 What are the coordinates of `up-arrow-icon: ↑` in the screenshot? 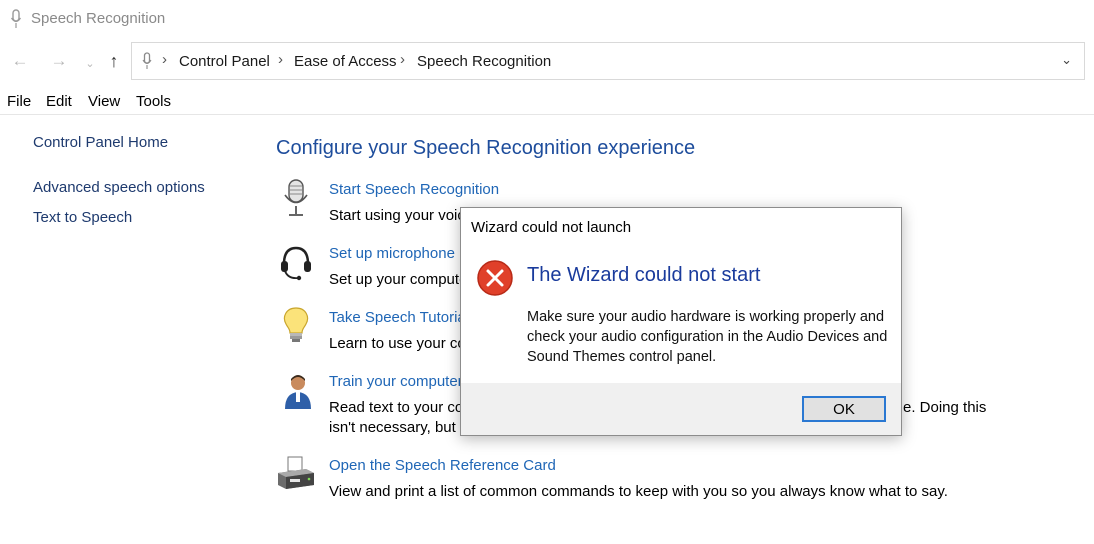 It's located at (114, 61).